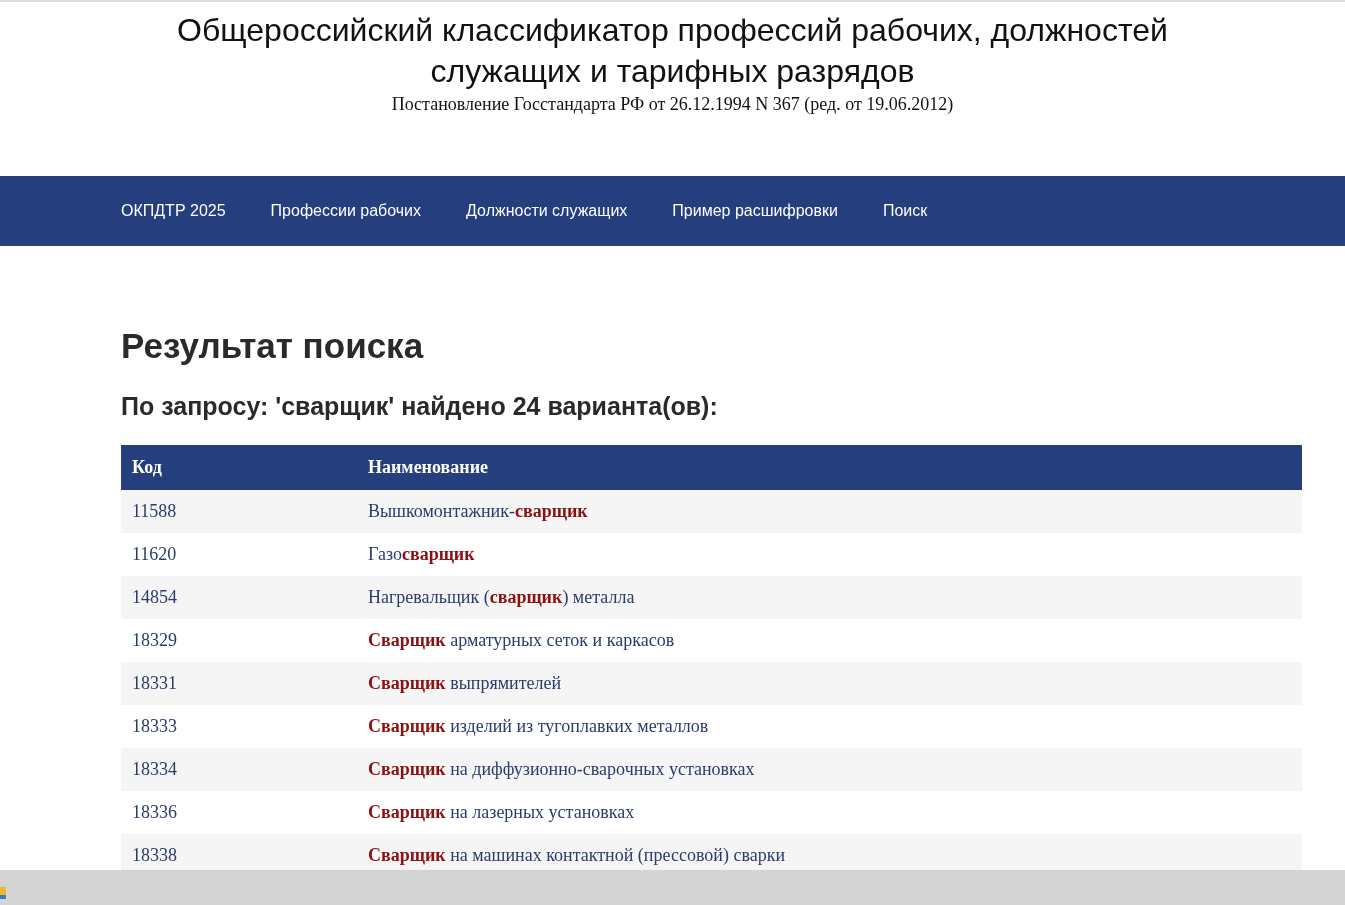  I want to click on code-cell: 11588, so click(239, 511).